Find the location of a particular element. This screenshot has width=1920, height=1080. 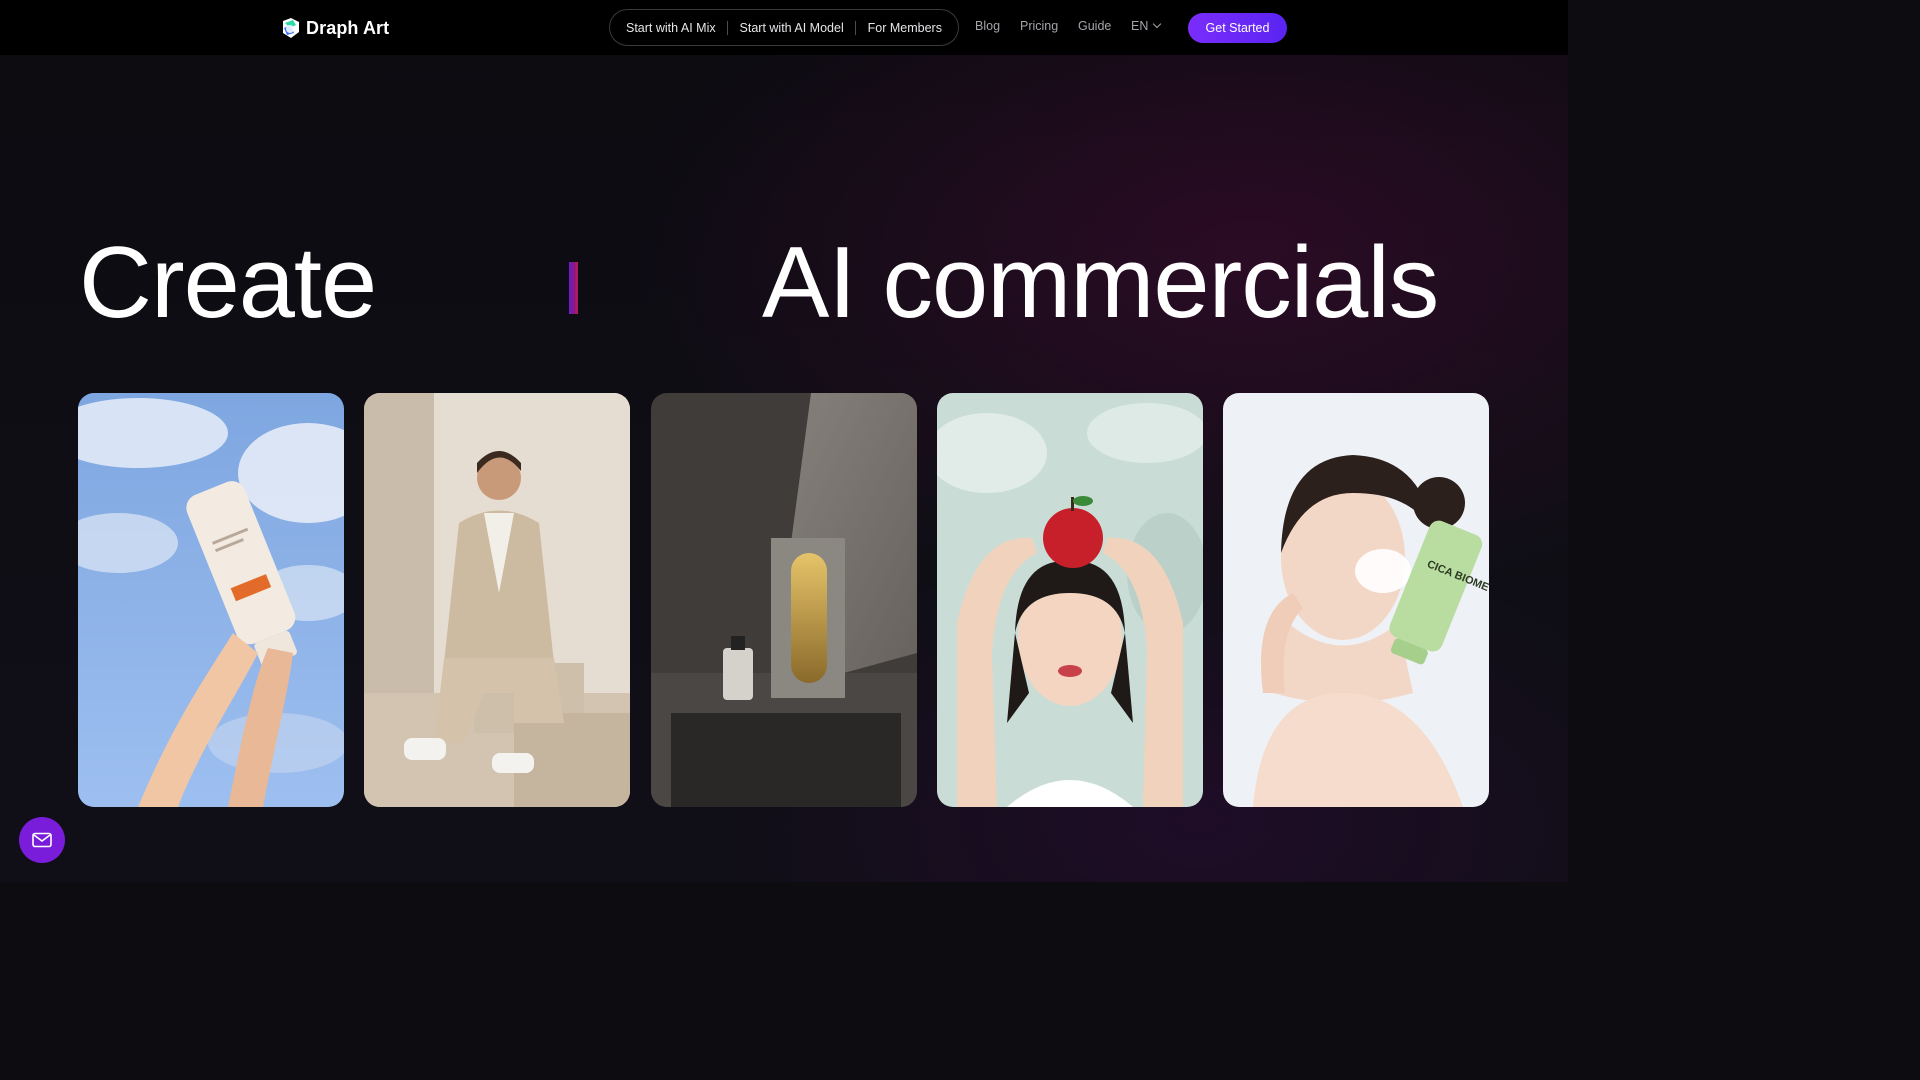

gallery-card: CICA BIOME is located at coordinates (1356, 600).